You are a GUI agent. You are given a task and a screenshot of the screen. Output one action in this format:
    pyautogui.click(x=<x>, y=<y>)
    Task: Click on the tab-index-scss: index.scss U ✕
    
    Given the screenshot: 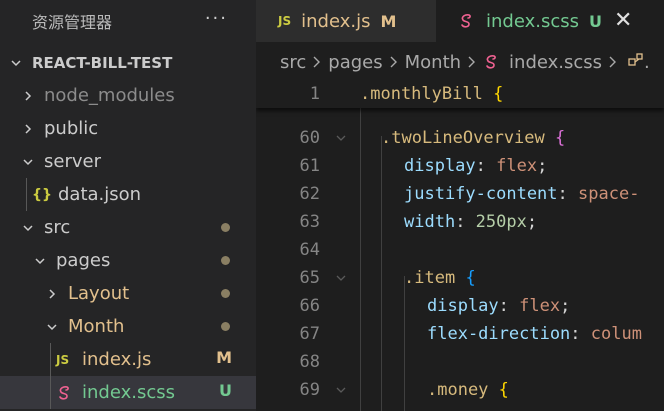 What is the action you would take?
    pyautogui.click(x=550, y=21)
    